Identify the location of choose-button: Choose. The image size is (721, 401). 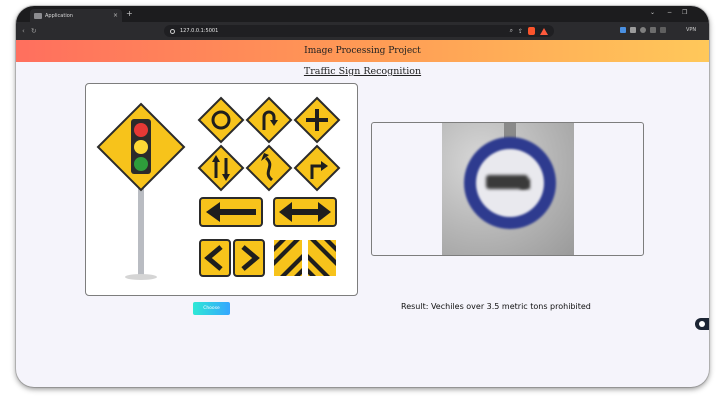
(211, 308).